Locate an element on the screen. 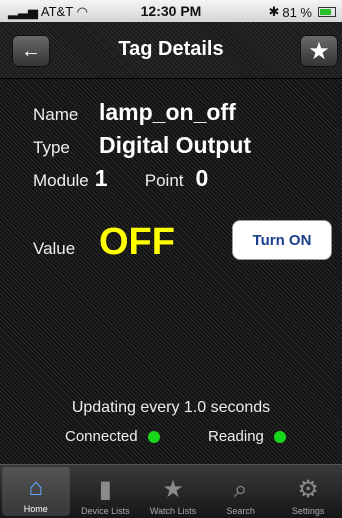  tab-home: ⌂ Home is located at coordinates (36, 491).